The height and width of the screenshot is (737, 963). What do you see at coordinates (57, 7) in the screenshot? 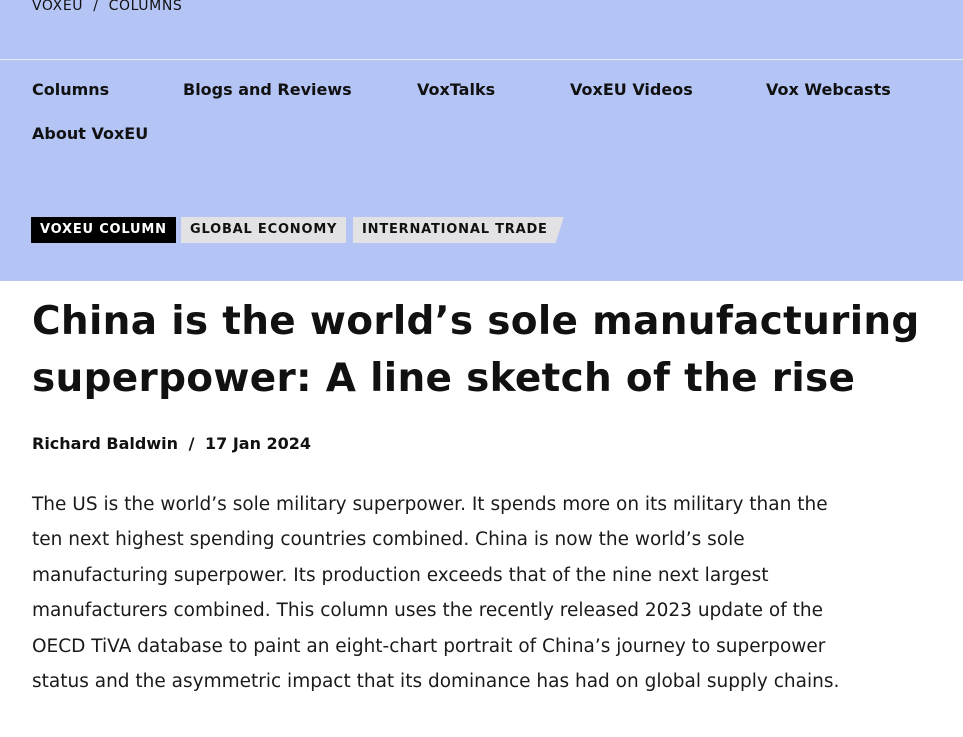
I see `breadcrumb-home-link: VOXEU` at bounding box center [57, 7].